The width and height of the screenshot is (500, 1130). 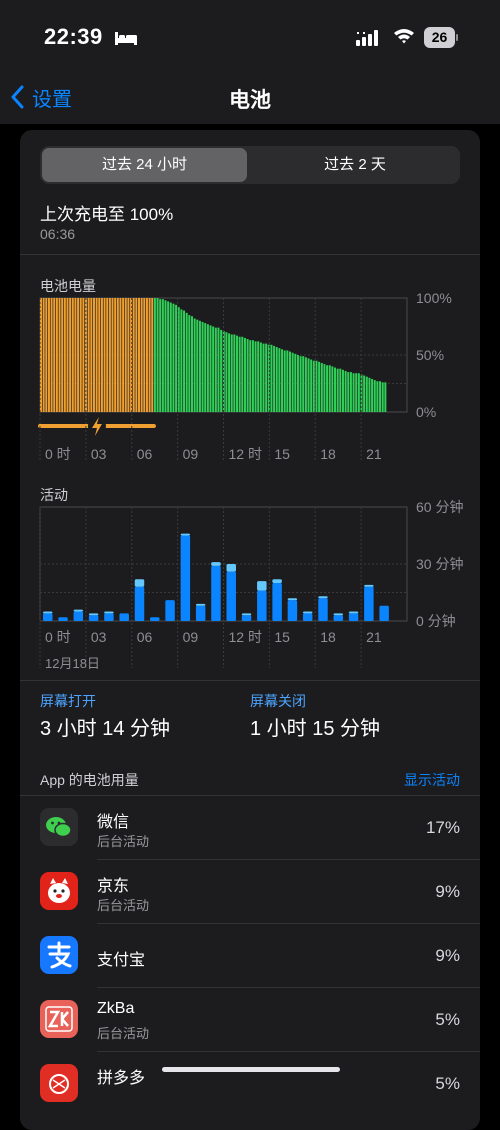 What do you see at coordinates (59, 1019) in the screenshot?
I see `zkba-icon` at bounding box center [59, 1019].